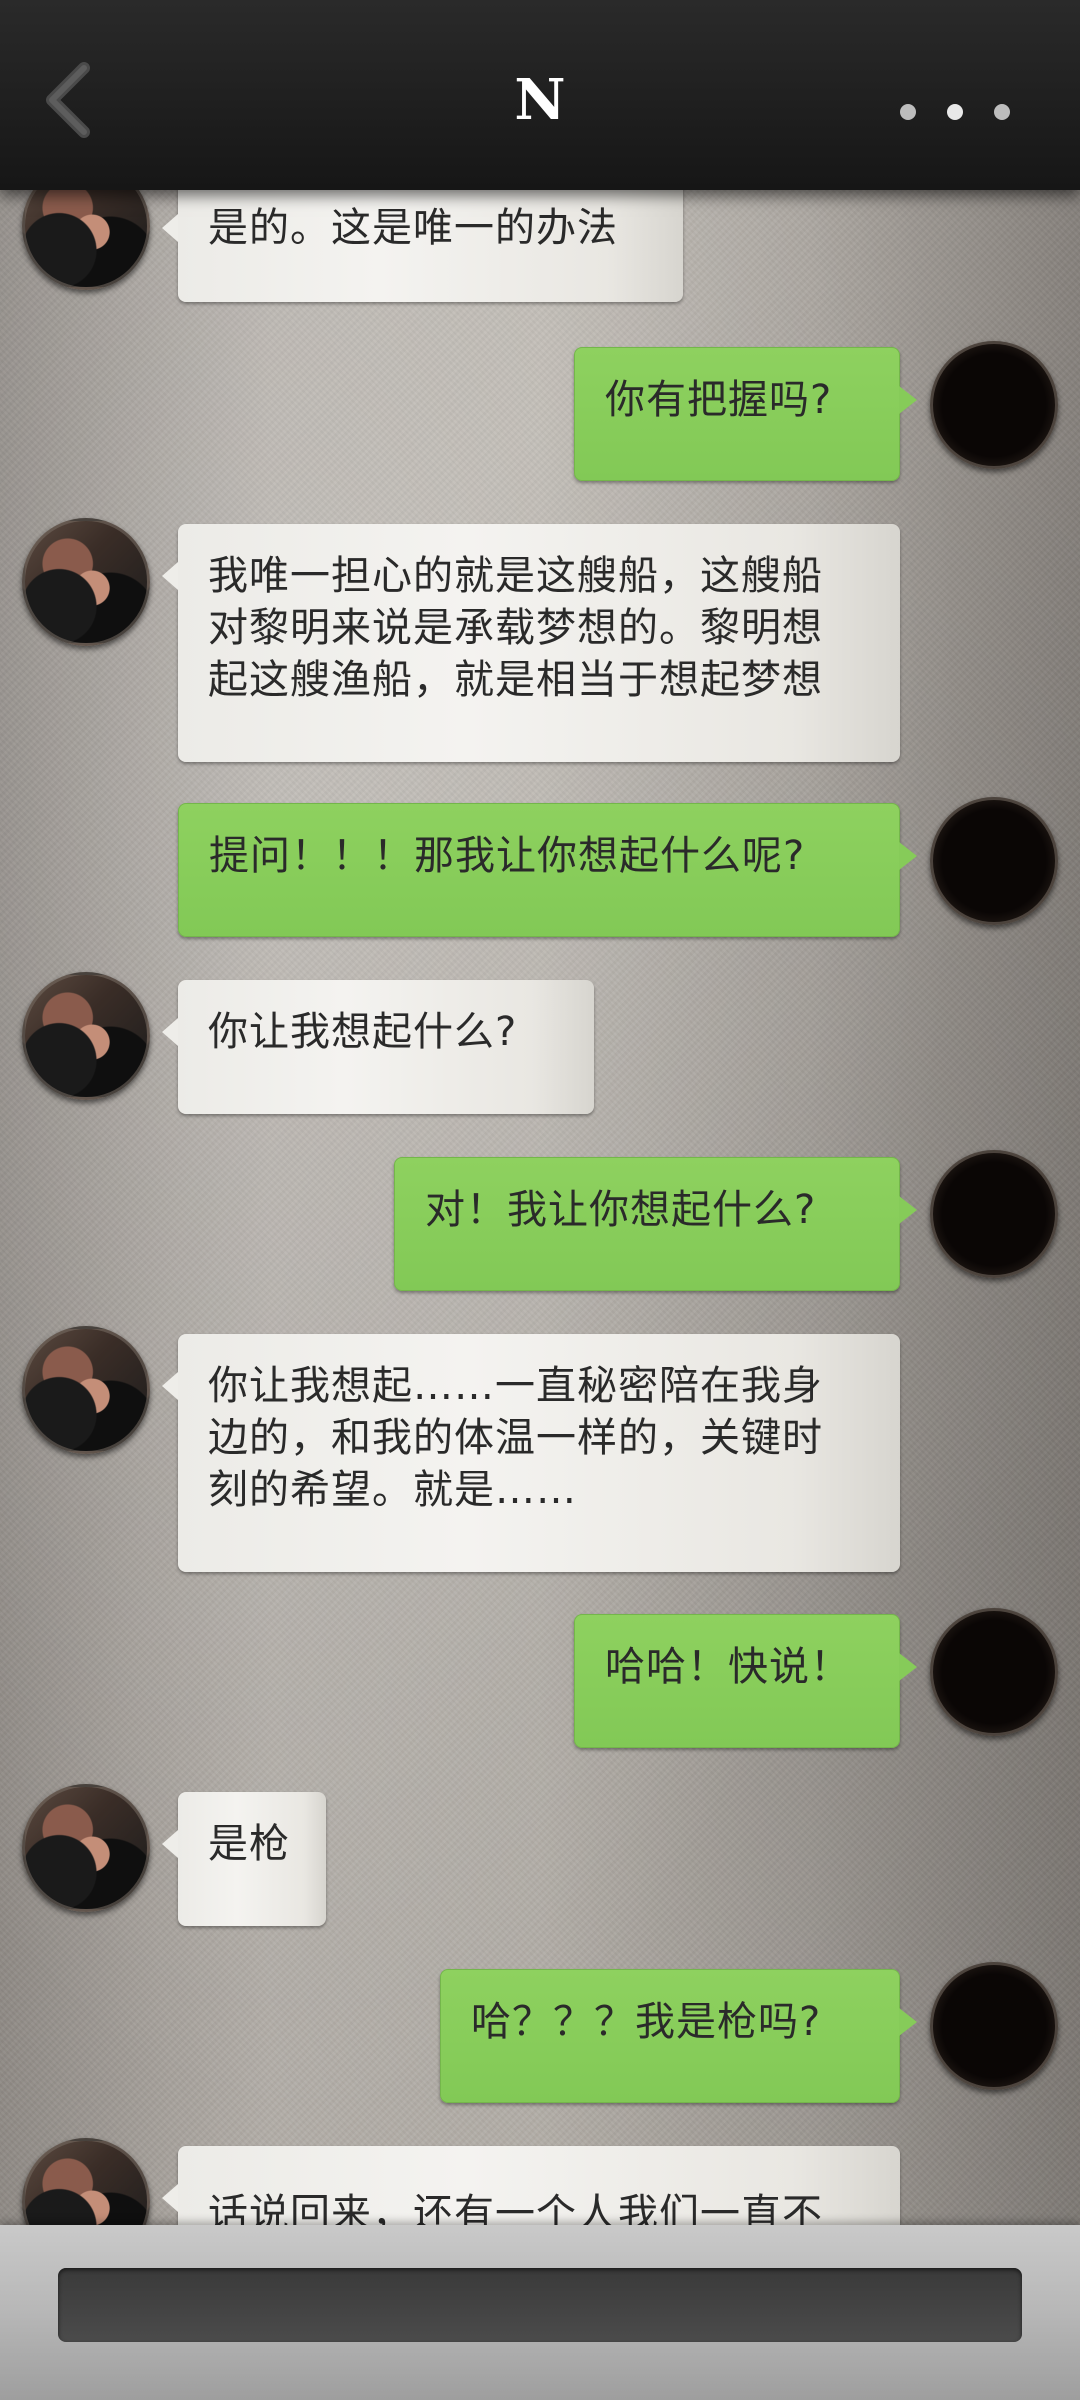 This screenshot has height=2400, width=1080. What do you see at coordinates (378, 1047) in the screenshot?
I see `message-bubble-incoming: 你让我想起什么?` at bounding box center [378, 1047].